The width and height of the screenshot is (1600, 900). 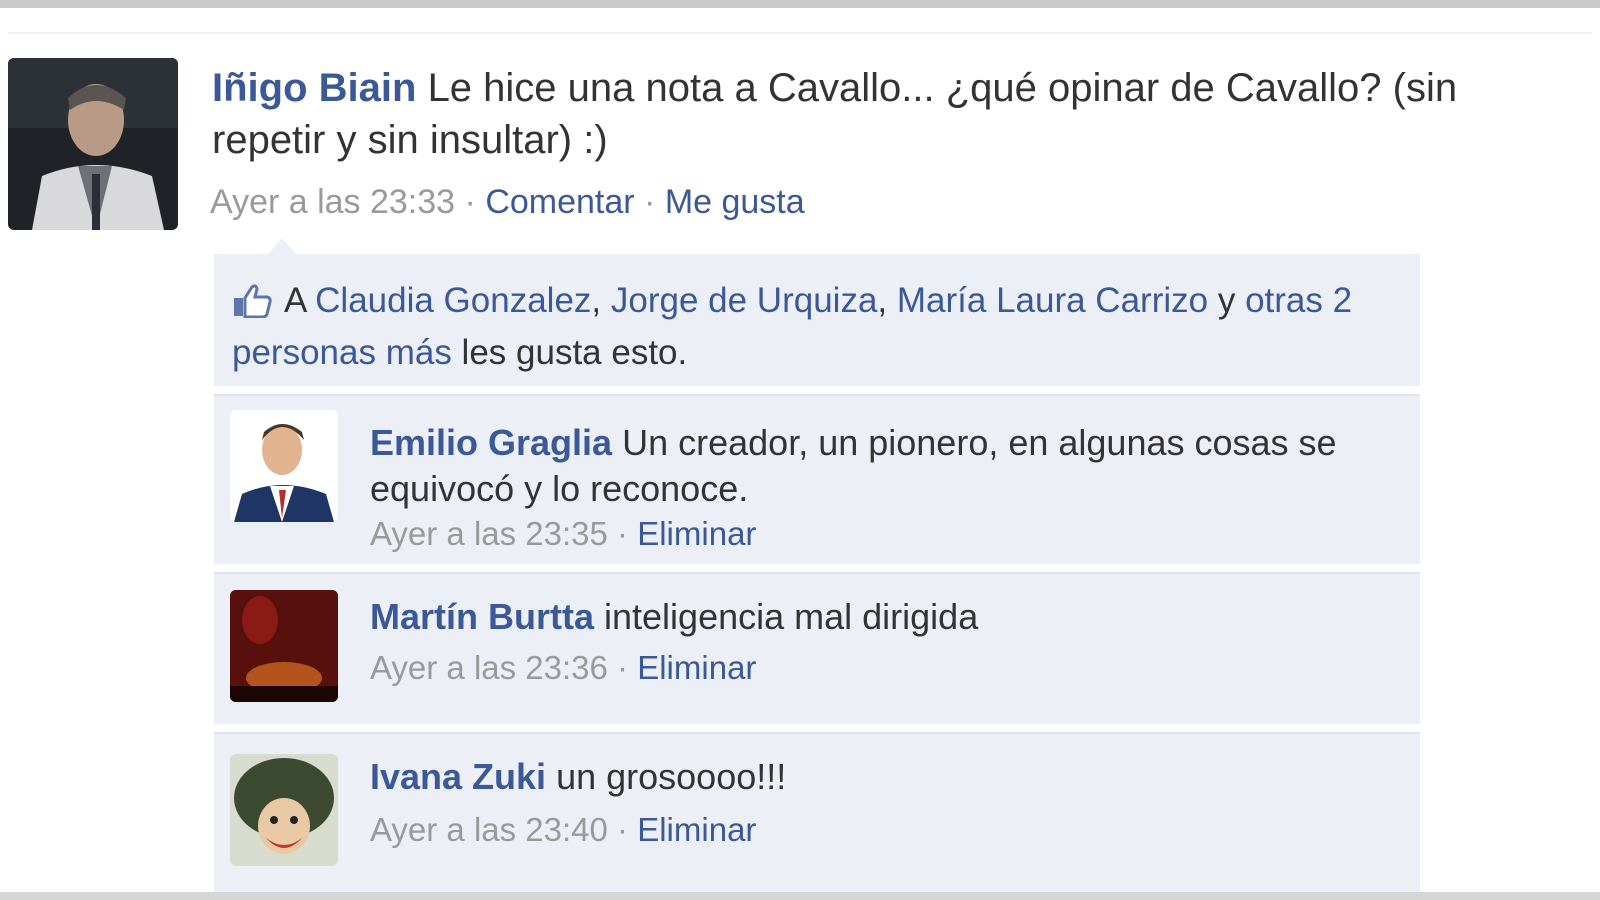 I want to click on comment-timestamp: Ayer a las 23:40, so click(x=489, y=829).